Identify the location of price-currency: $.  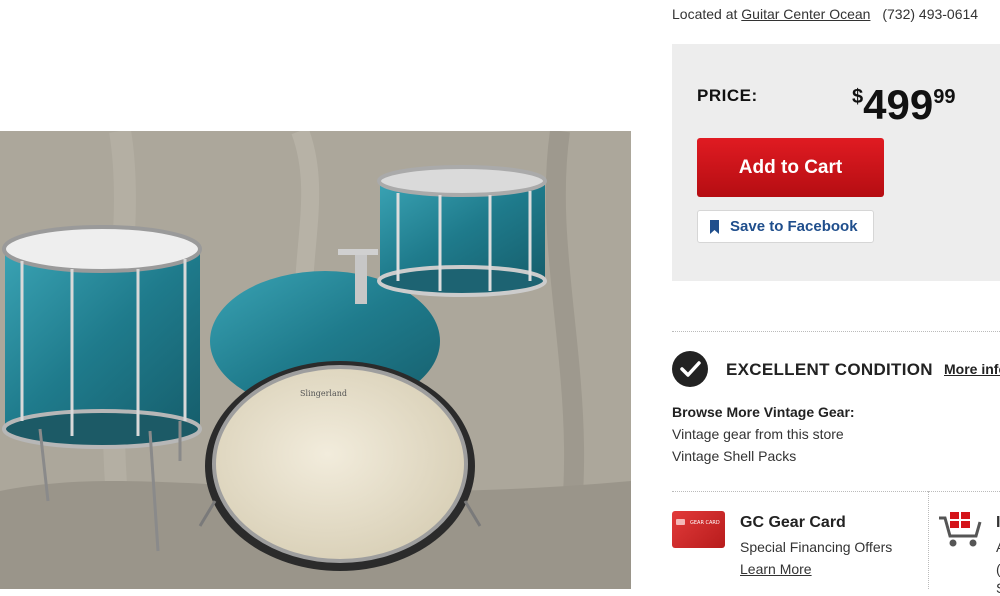
(858, 97).